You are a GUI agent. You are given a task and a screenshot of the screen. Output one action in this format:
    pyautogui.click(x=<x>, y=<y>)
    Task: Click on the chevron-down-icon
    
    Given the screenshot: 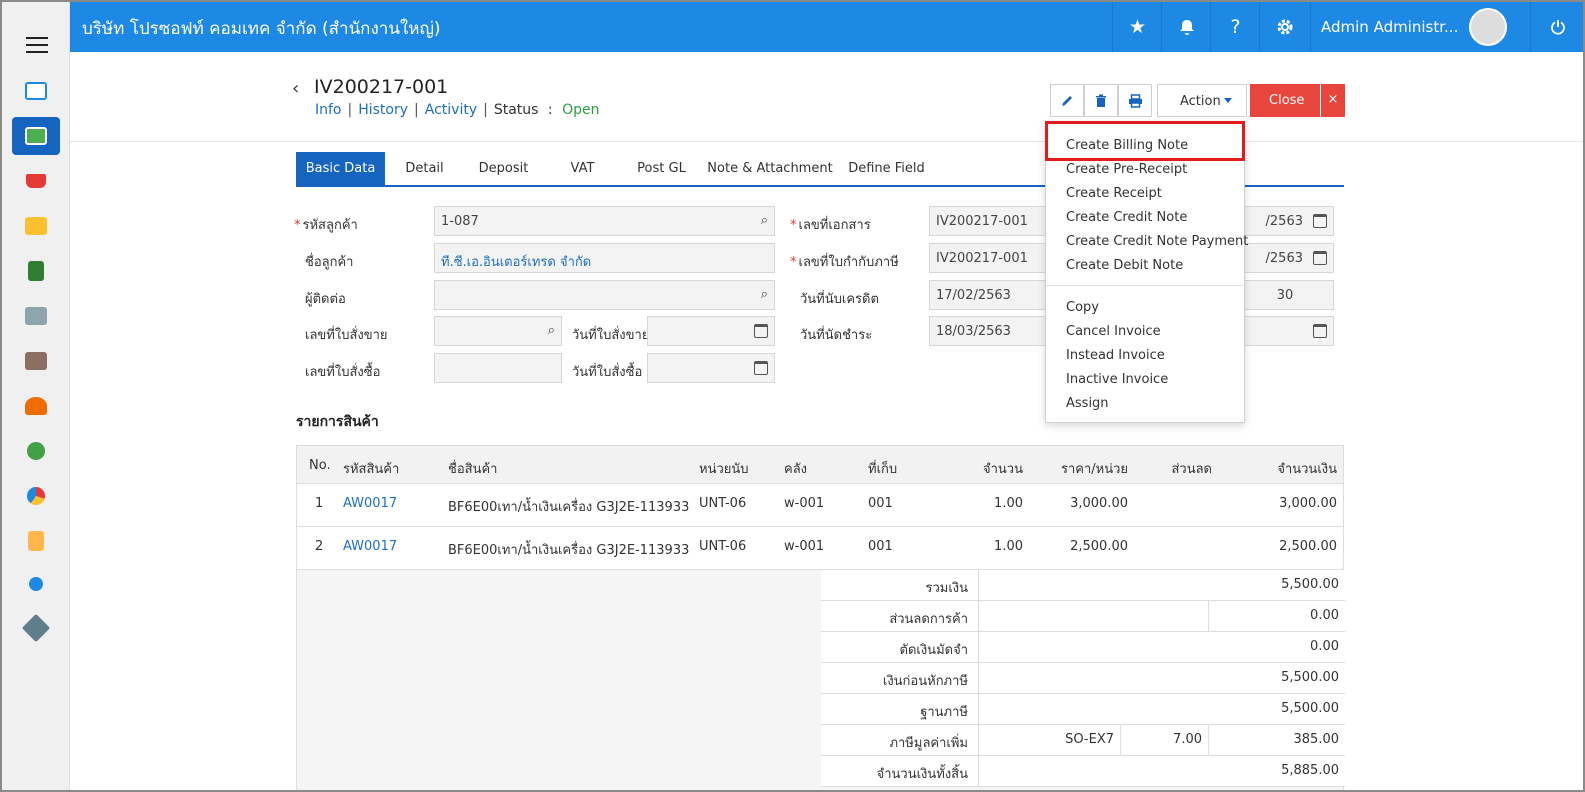 What is the action you would take?
    pyautogui.click(x=1228, y=100)
    